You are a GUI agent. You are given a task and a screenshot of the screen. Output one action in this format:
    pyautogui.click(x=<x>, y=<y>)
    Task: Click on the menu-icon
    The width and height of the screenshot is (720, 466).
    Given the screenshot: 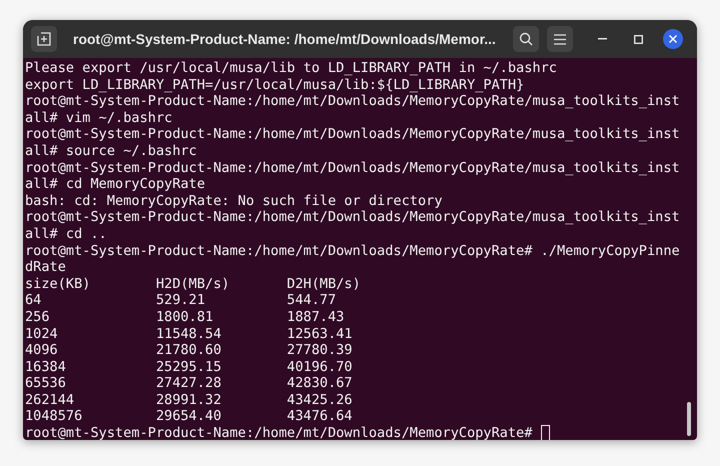 What is the action you would take?
    pyautogui.click(x=560, y=39)
    